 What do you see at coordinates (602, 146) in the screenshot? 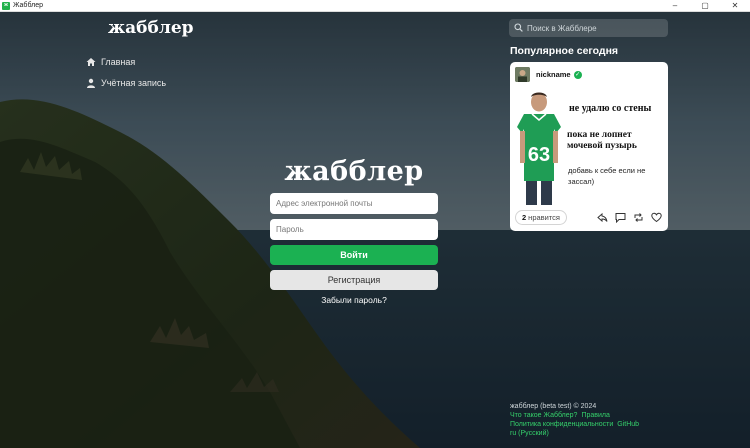
I see `meme-line-2b: мочевой пузырь` at bounding box center [602, 146].